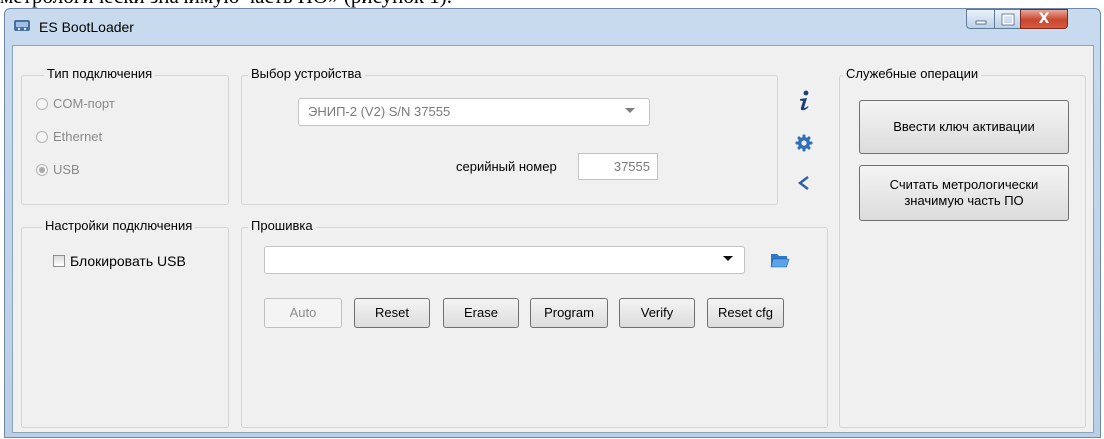 This screenshot has width=1104, height=439. I want to click on program-button: Program, so click(569, 313).